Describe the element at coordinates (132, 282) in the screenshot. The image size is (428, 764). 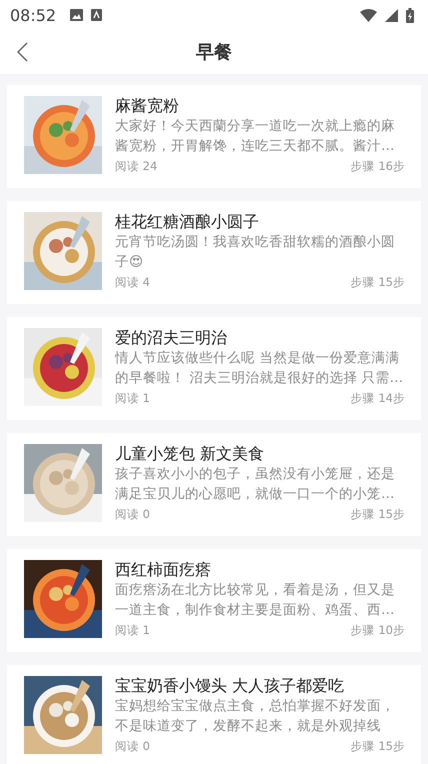
I see `read-count: 阅读 4` at that location.